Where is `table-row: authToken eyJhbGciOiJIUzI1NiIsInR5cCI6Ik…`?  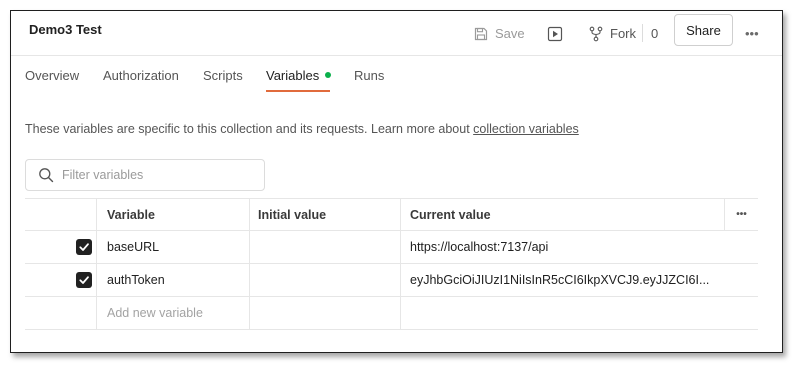
table-row: authToken eyJhbGciOiJIUzI1NiIsInR5cCI6Ik… is located at coordinates (391, 280).